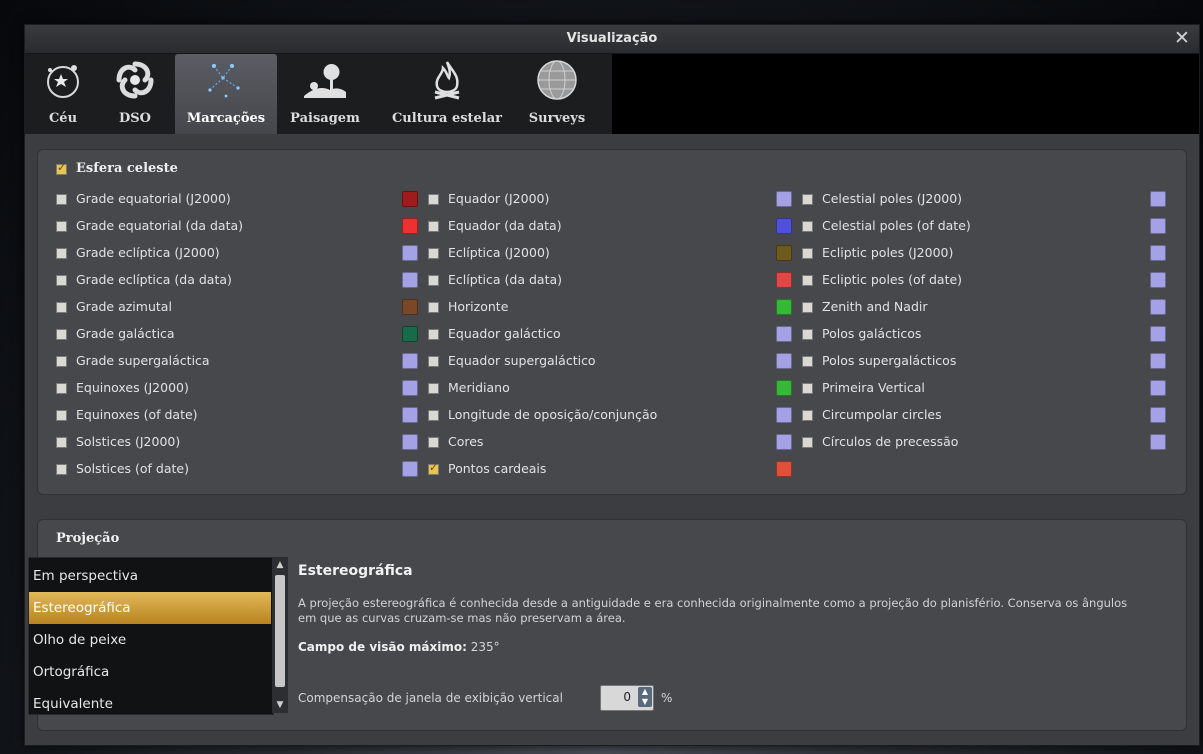  I want to click on marking-label: Equador supergaláctico, so click(522, 360).